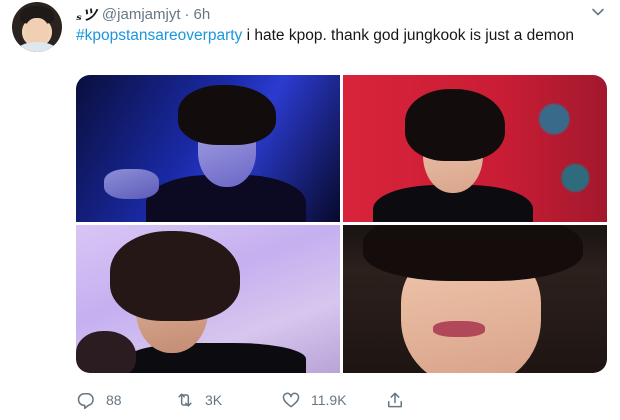  What do you see at coordinates (291, 400) in the screenshot?
I see `like-icon` at bounding box center [291, 400].